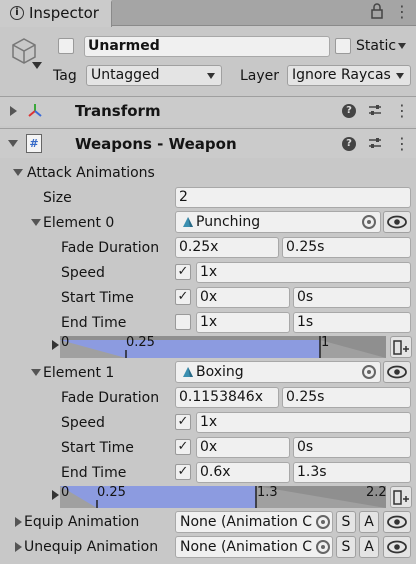  Describe the element at coordinates (18, 172) in the screenshot. I see `attack-animations-foldout` at that location.